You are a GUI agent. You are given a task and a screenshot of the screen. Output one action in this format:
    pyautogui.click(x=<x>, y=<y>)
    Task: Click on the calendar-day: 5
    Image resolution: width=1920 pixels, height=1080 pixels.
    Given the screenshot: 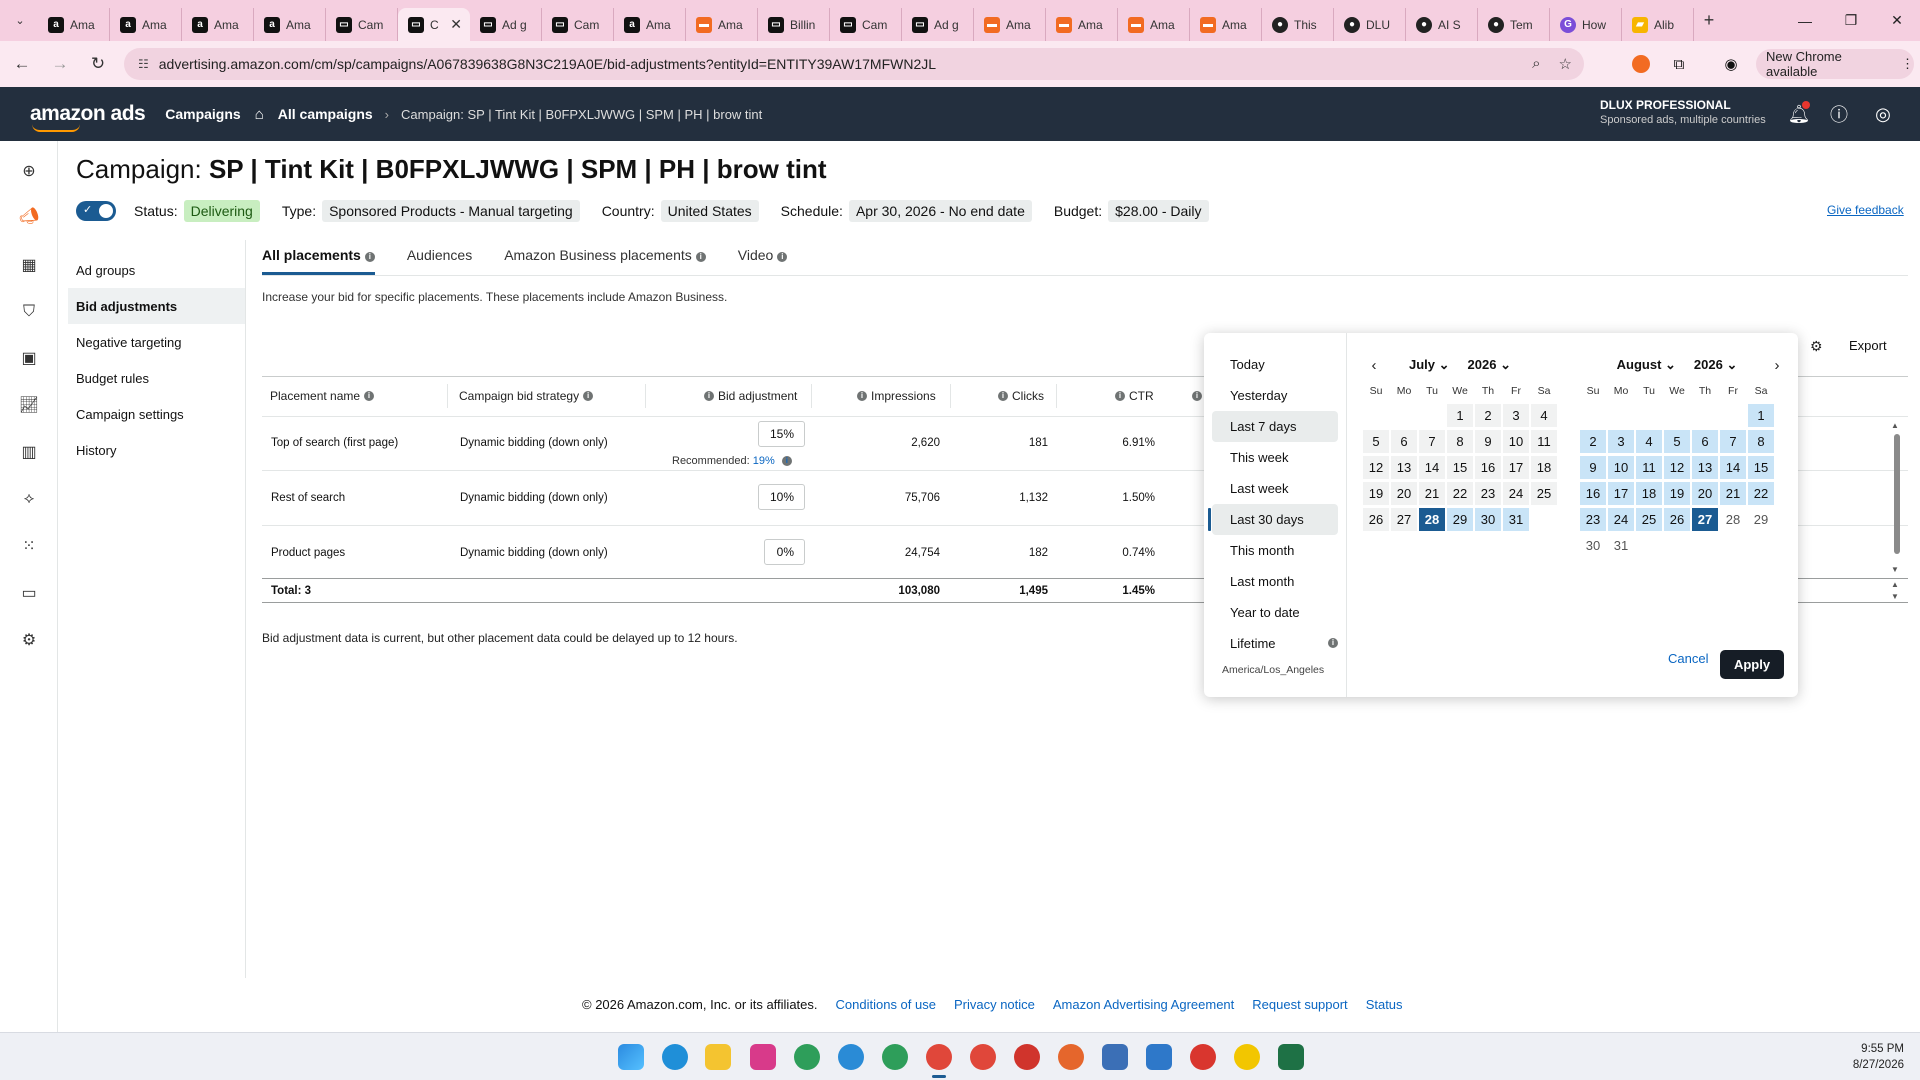 What is the action you would take?
    pyautogui.click(x=1677, y=441)
    